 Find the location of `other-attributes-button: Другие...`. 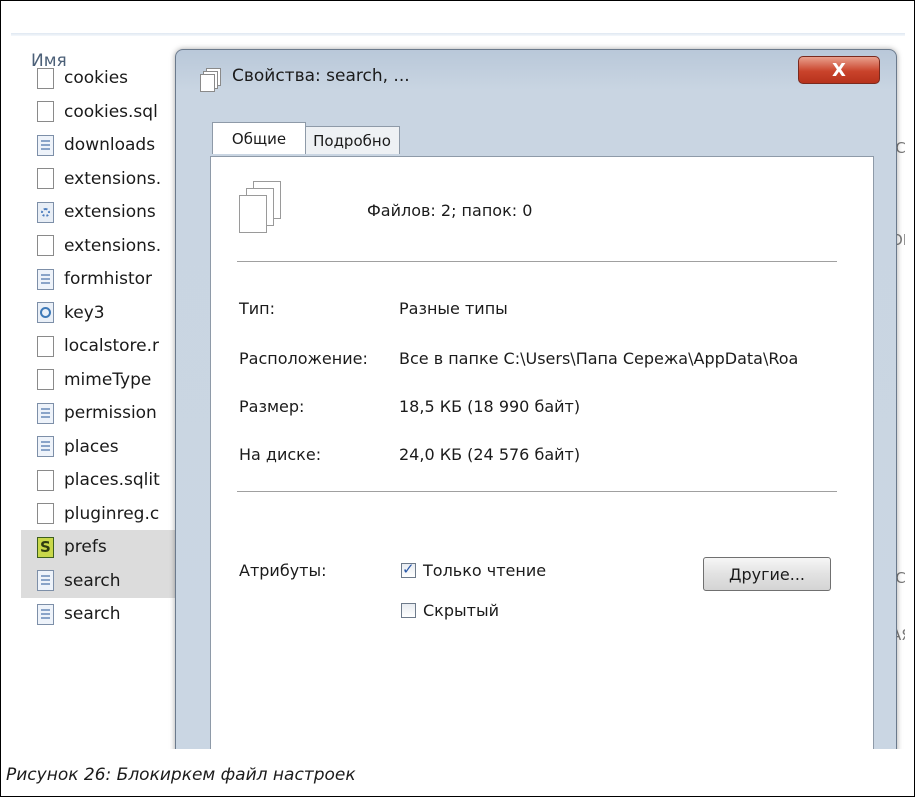

other-attributes-button: Другие... is located at coordinates (767, 574).